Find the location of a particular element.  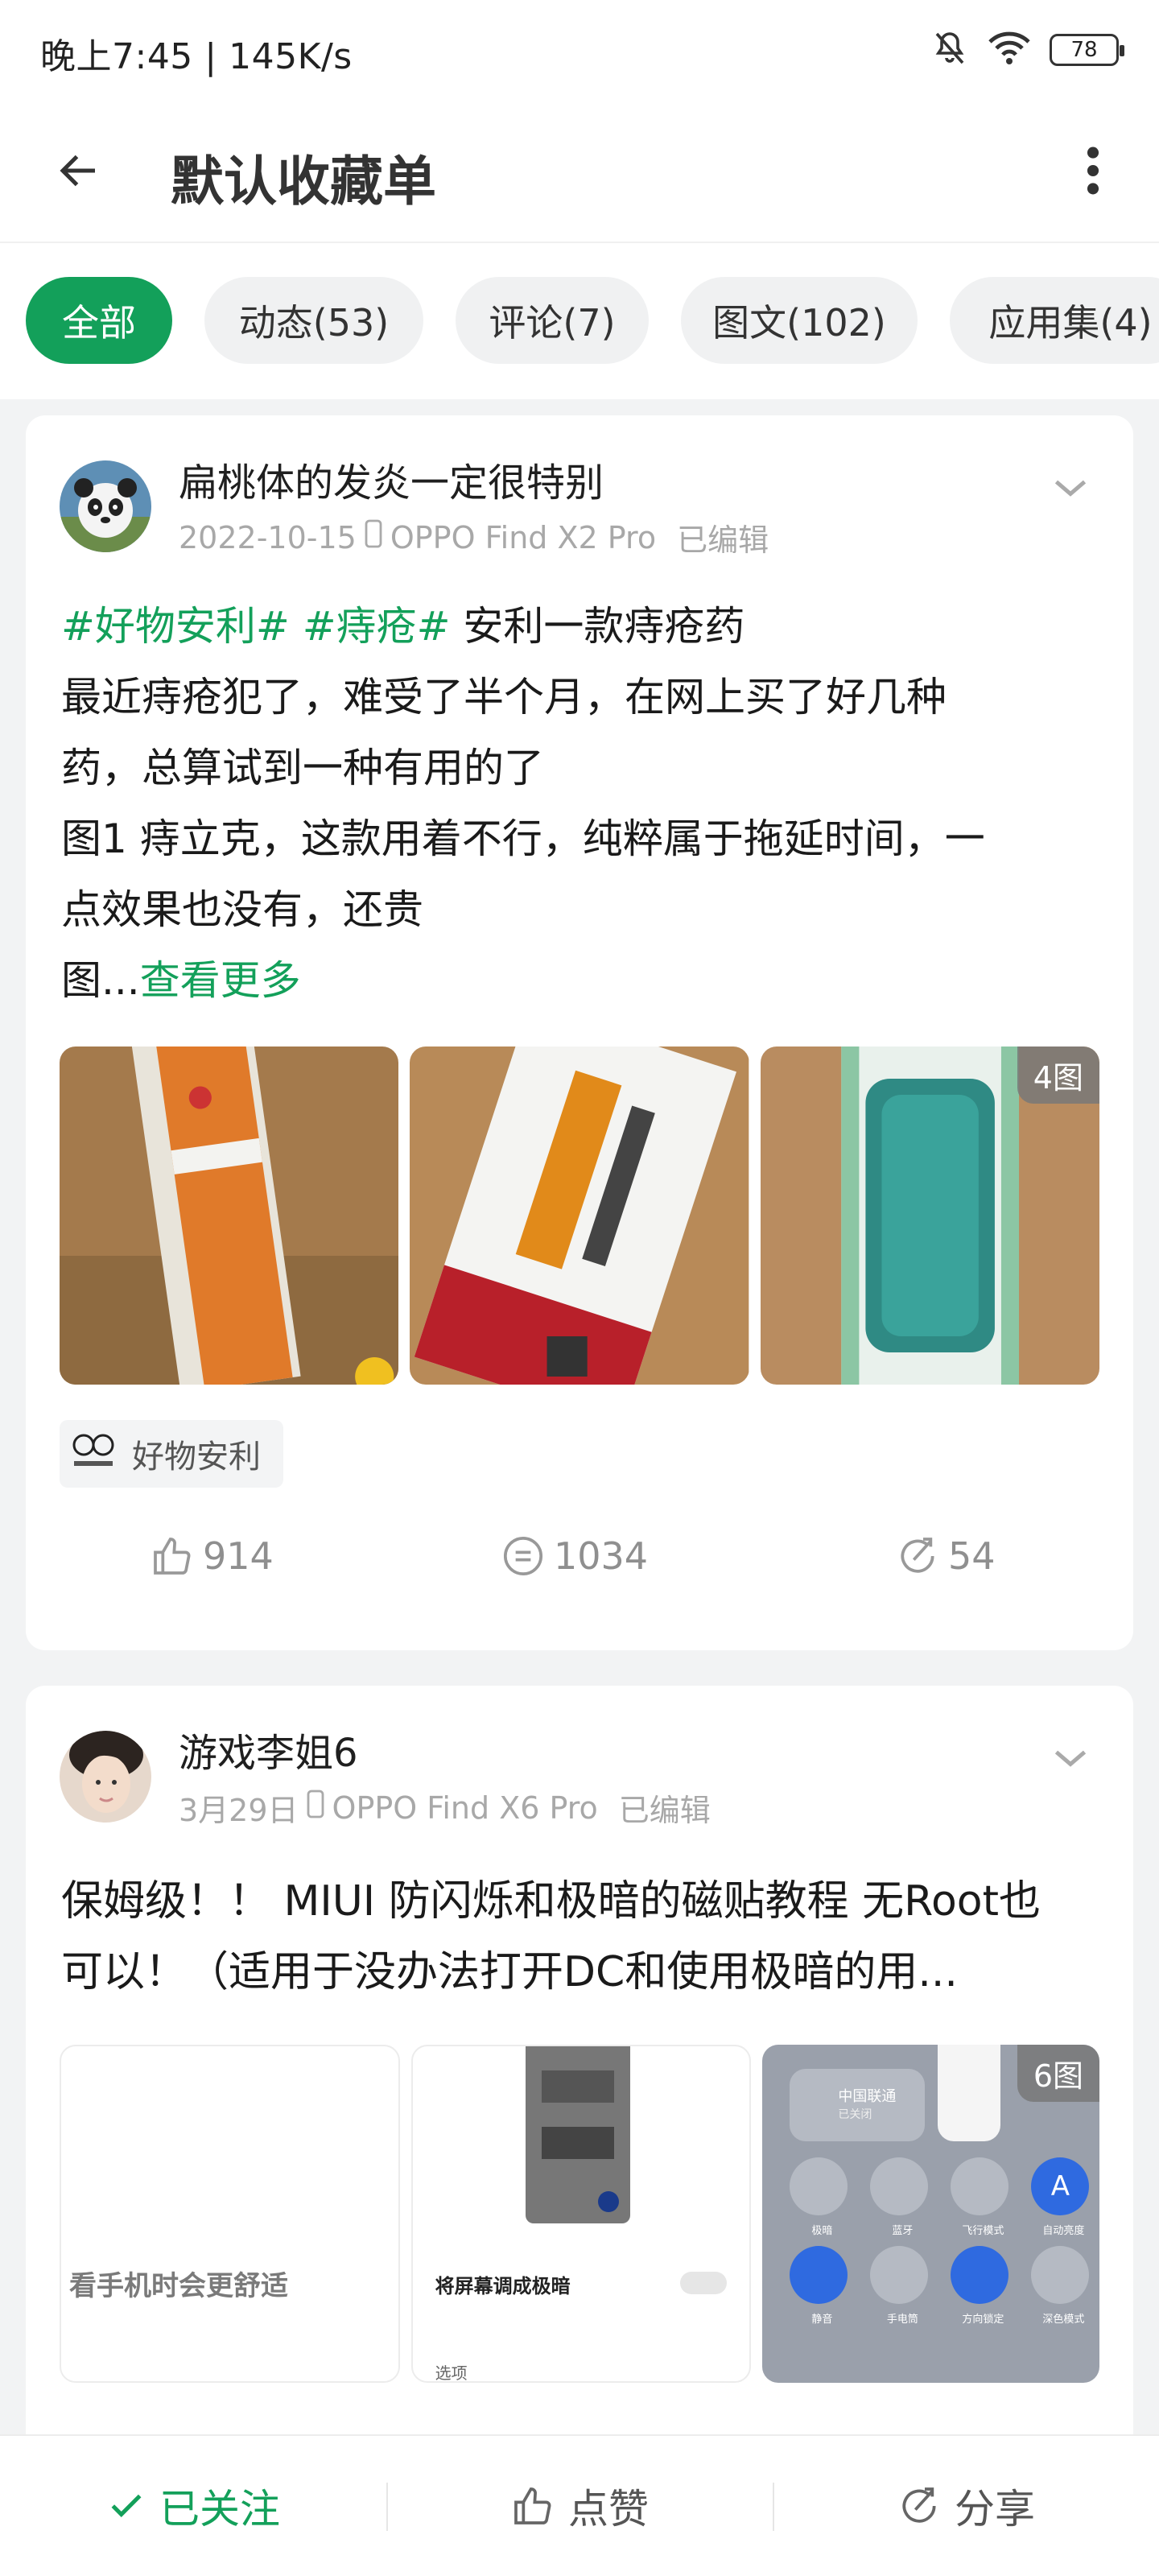

more-options-button is located at coordinates (1093, 170).